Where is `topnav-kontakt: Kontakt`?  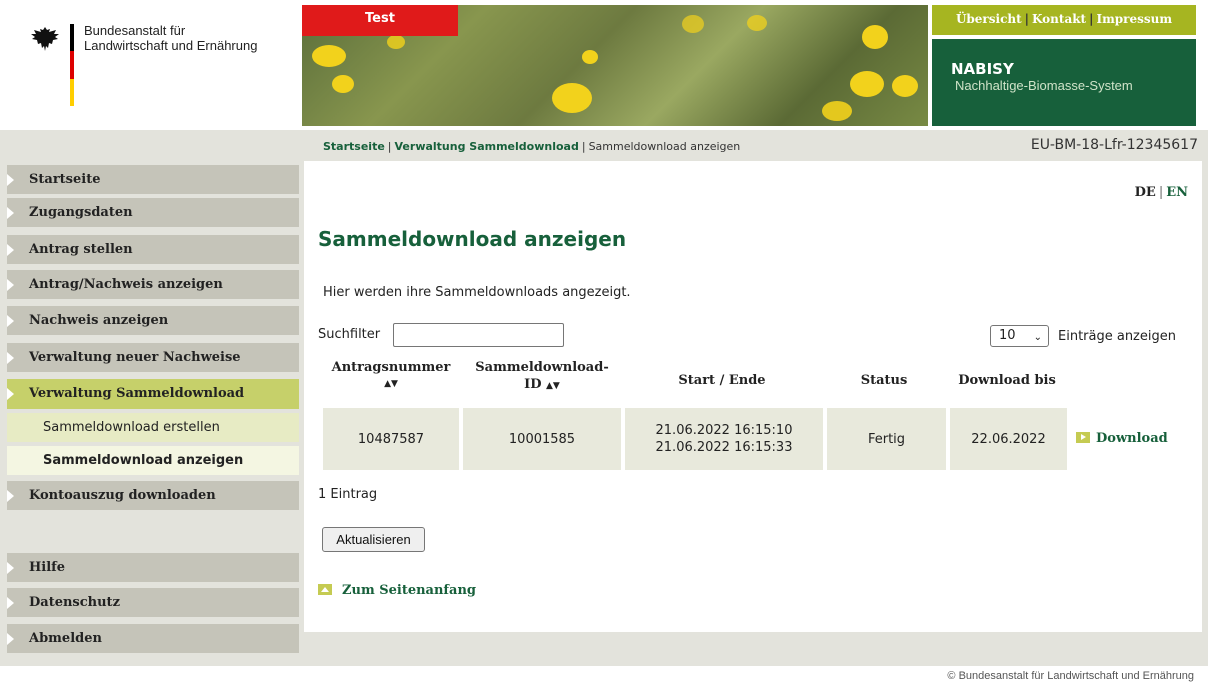
topnav-kontakt: Kontakt is located at coordinates (1059, 19).